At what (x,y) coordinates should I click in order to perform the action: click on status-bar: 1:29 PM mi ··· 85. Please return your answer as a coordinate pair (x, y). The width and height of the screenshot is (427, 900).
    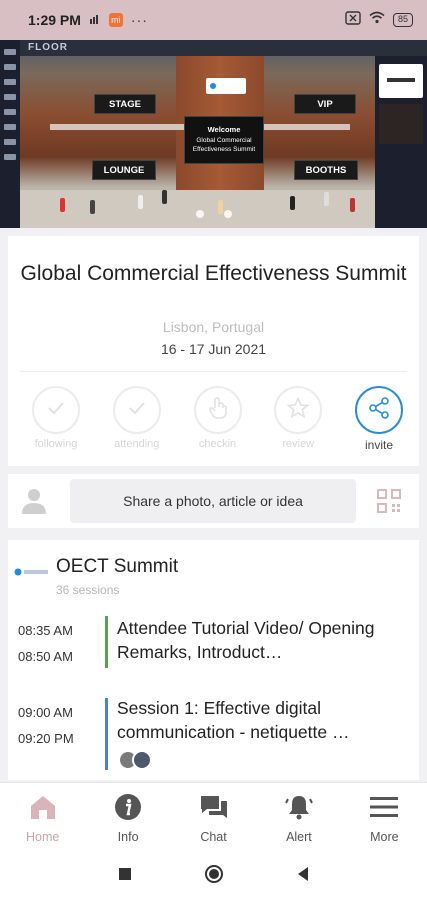
    Looking at the image, I should click on (213, 20).